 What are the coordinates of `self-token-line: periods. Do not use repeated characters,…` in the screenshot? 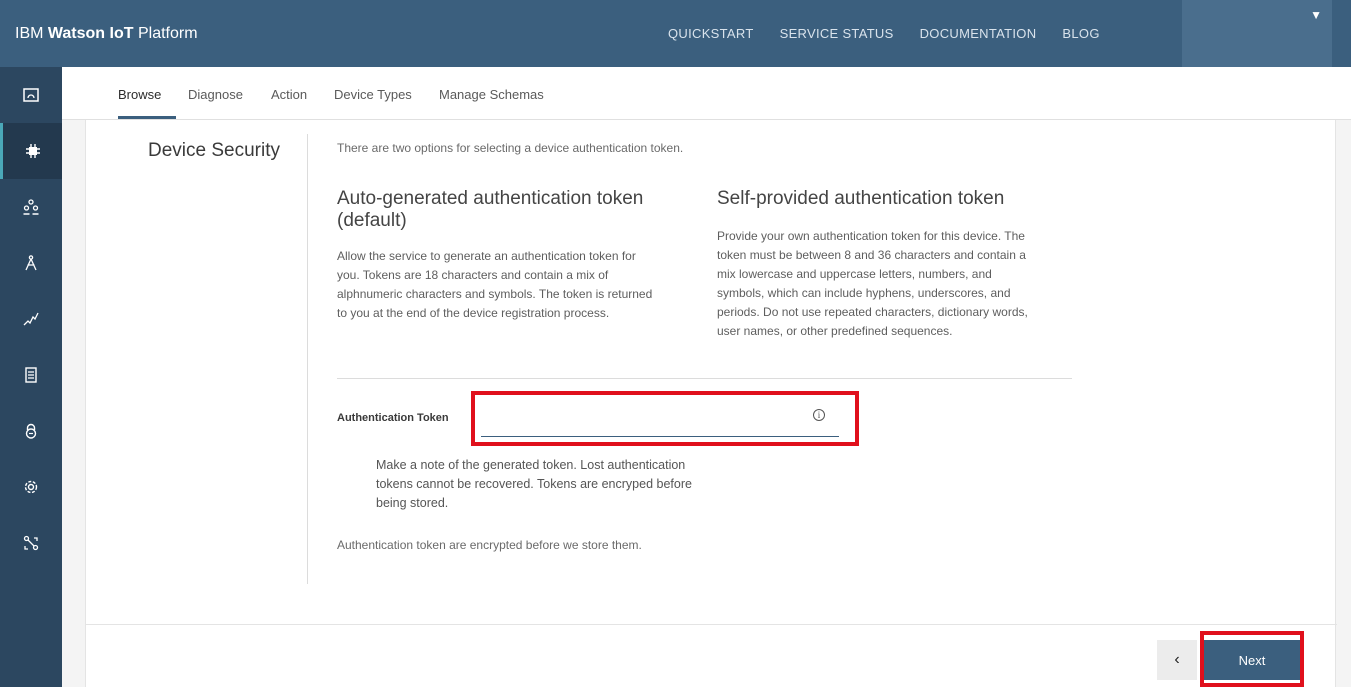 It's located at (872, 312).